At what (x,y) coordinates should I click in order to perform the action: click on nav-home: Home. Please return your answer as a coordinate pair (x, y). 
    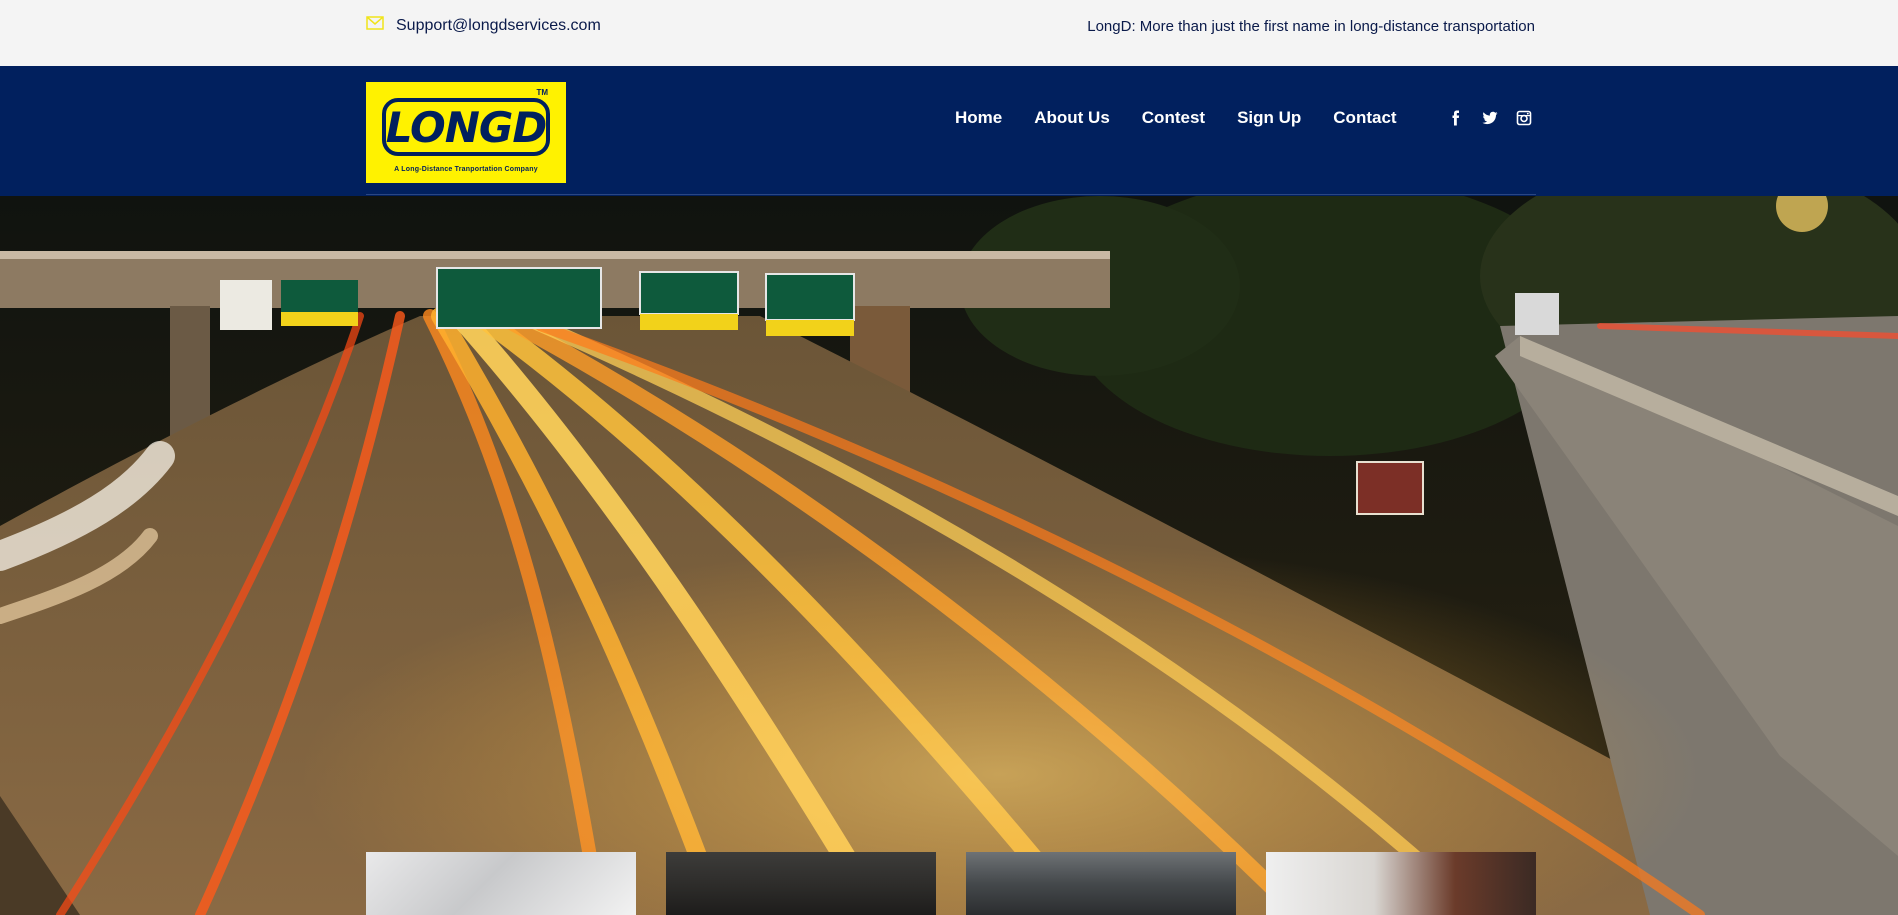
    Looking at the image, I should click on (978, 118).